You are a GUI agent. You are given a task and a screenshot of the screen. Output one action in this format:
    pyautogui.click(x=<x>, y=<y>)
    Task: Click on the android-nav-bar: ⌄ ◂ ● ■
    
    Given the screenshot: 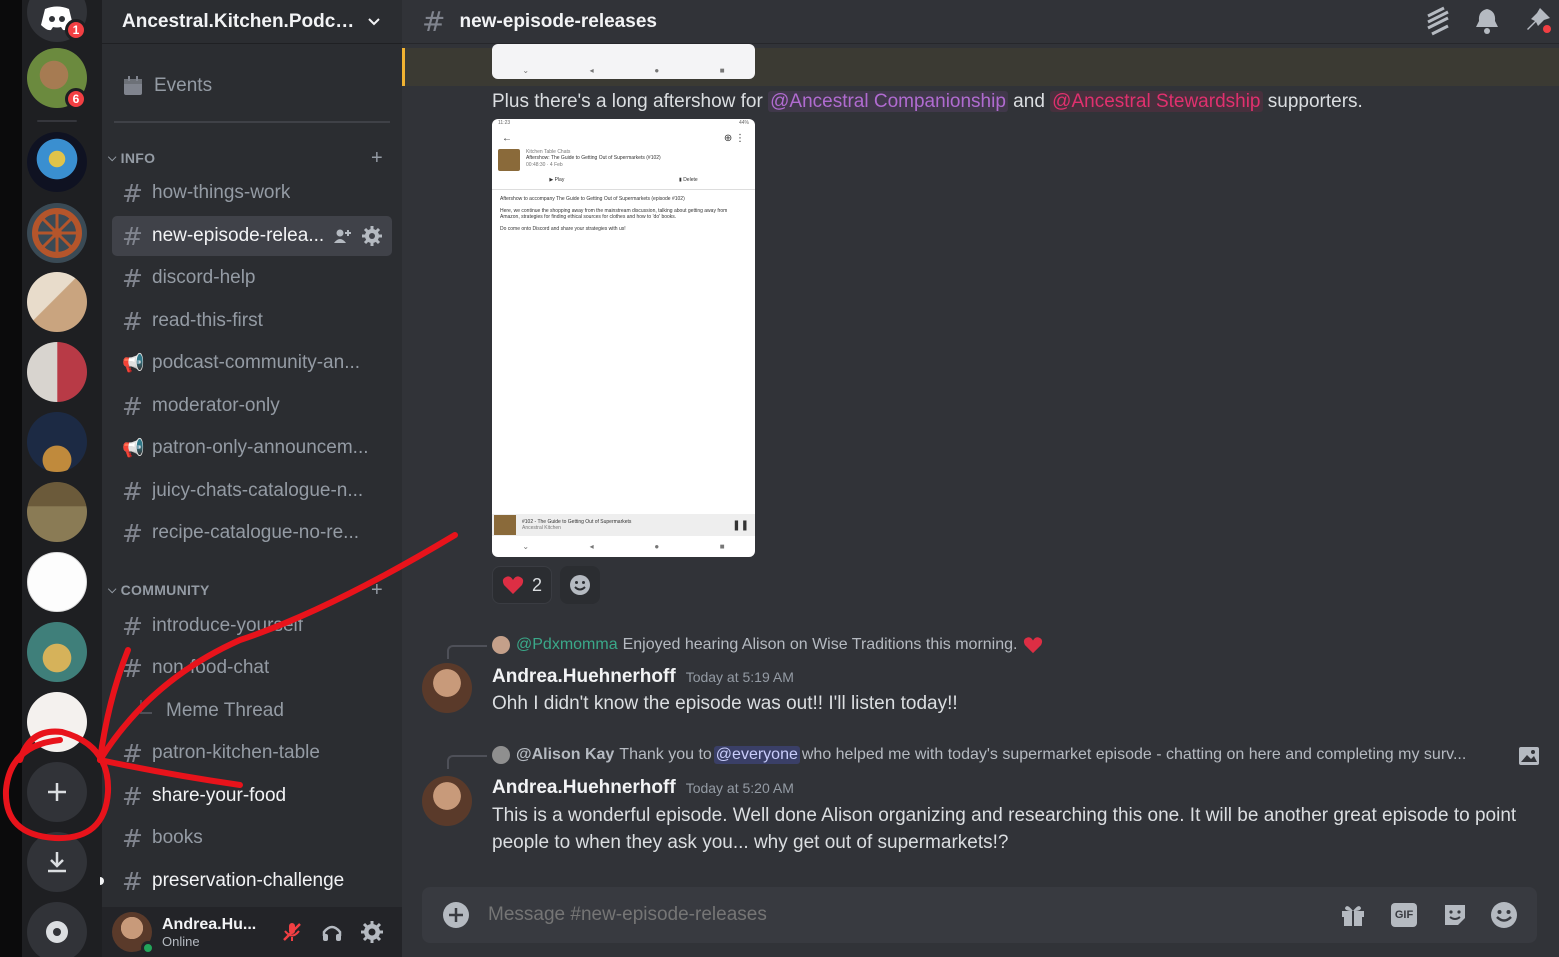 What is the action you would take?
    pyautogui.click(x=623, y=547)
    